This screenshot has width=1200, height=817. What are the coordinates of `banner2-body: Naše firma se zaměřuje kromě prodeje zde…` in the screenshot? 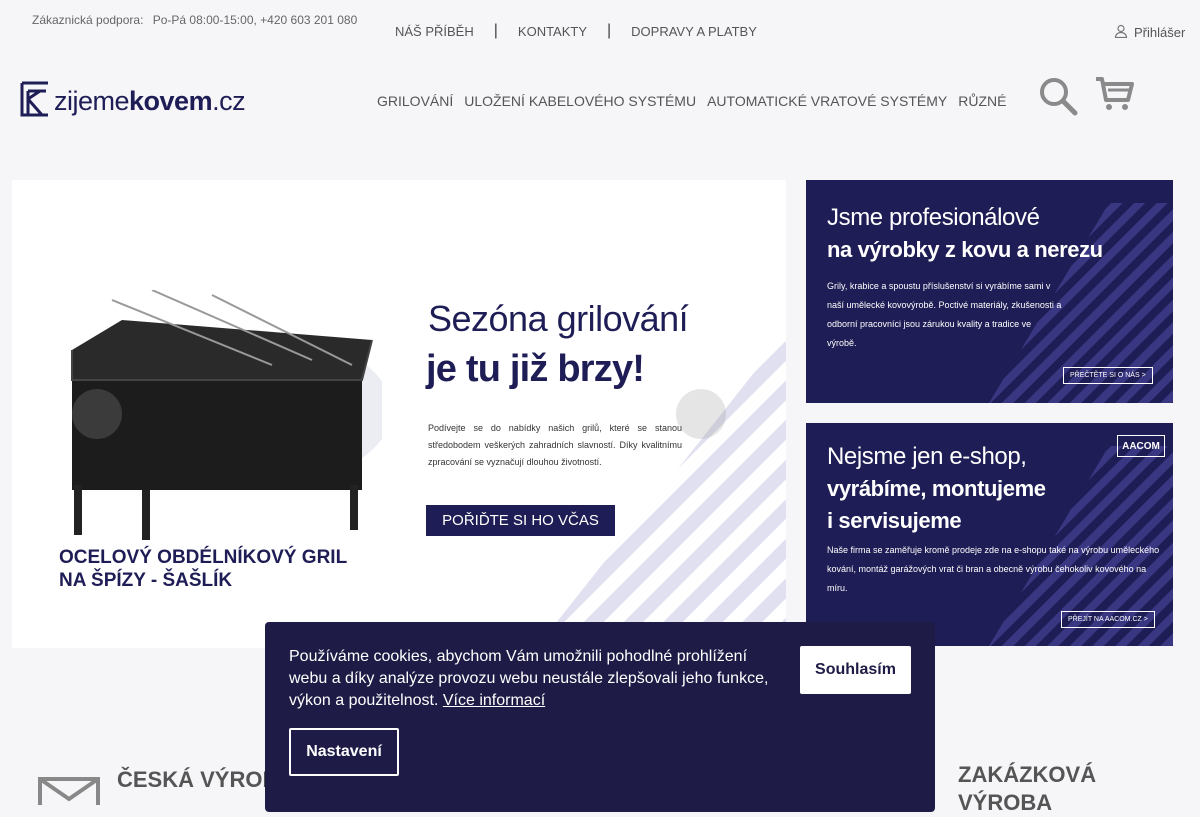 It's located at (993, 569).